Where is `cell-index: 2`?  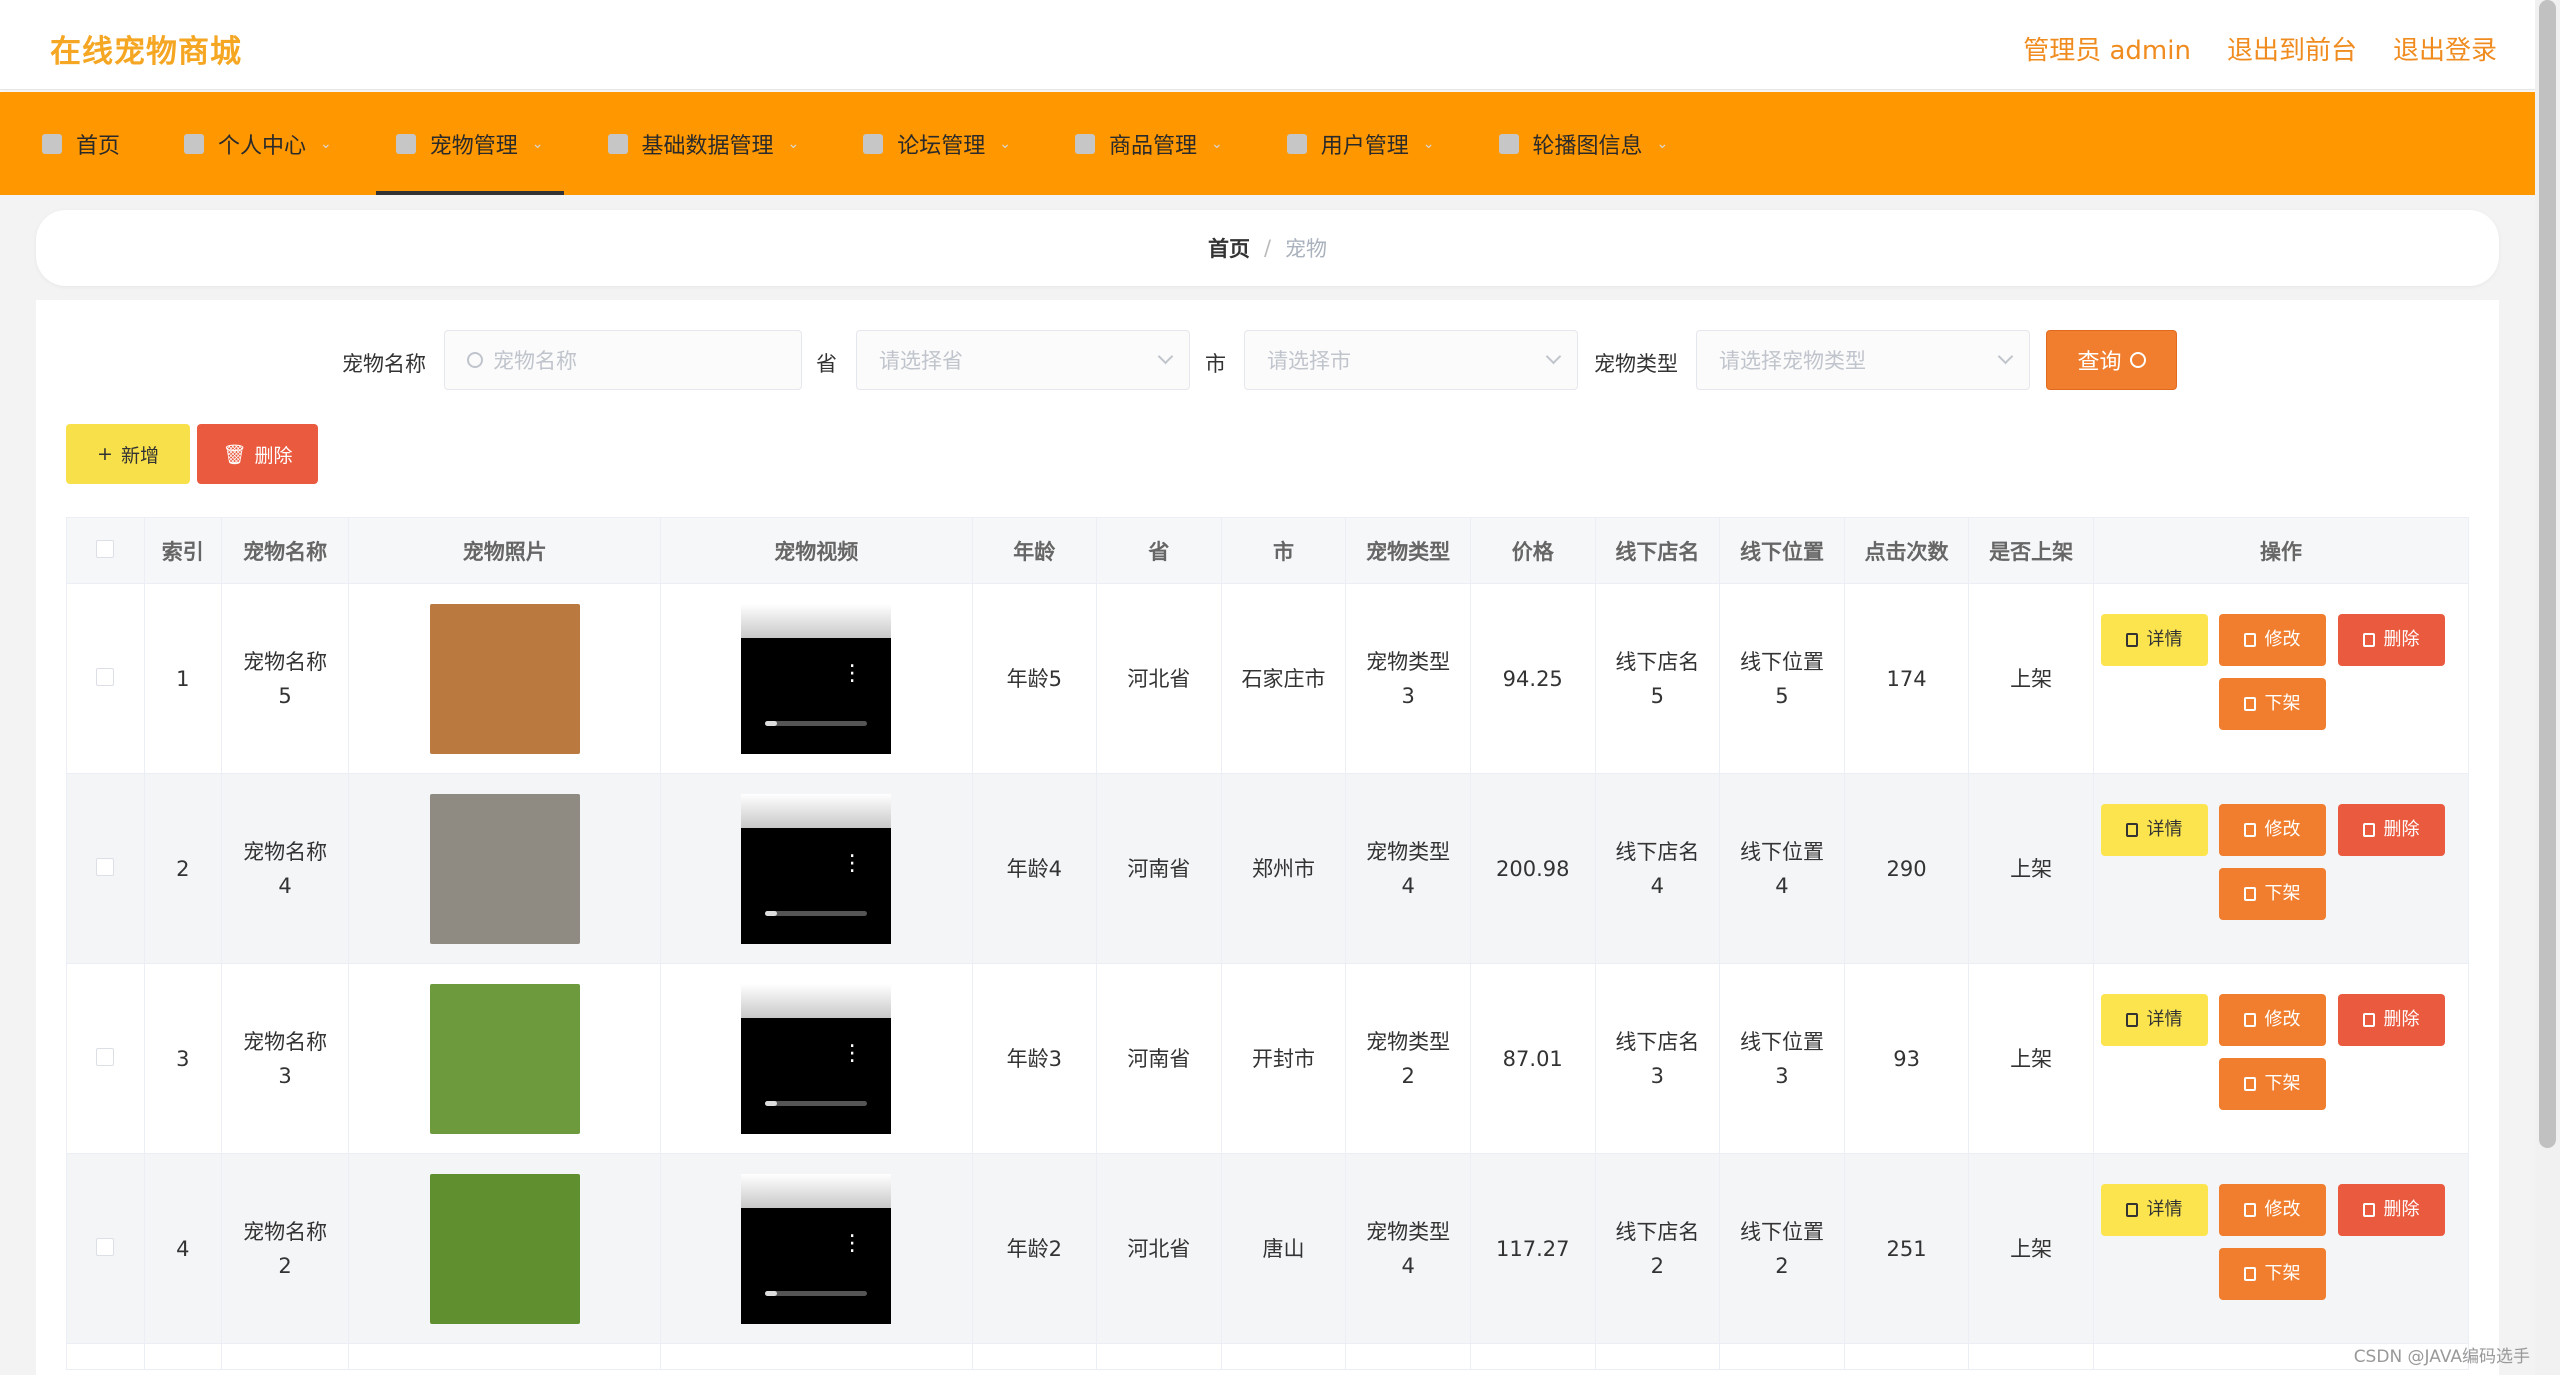
cell-index: 2 is located at coordinates (183, 868).